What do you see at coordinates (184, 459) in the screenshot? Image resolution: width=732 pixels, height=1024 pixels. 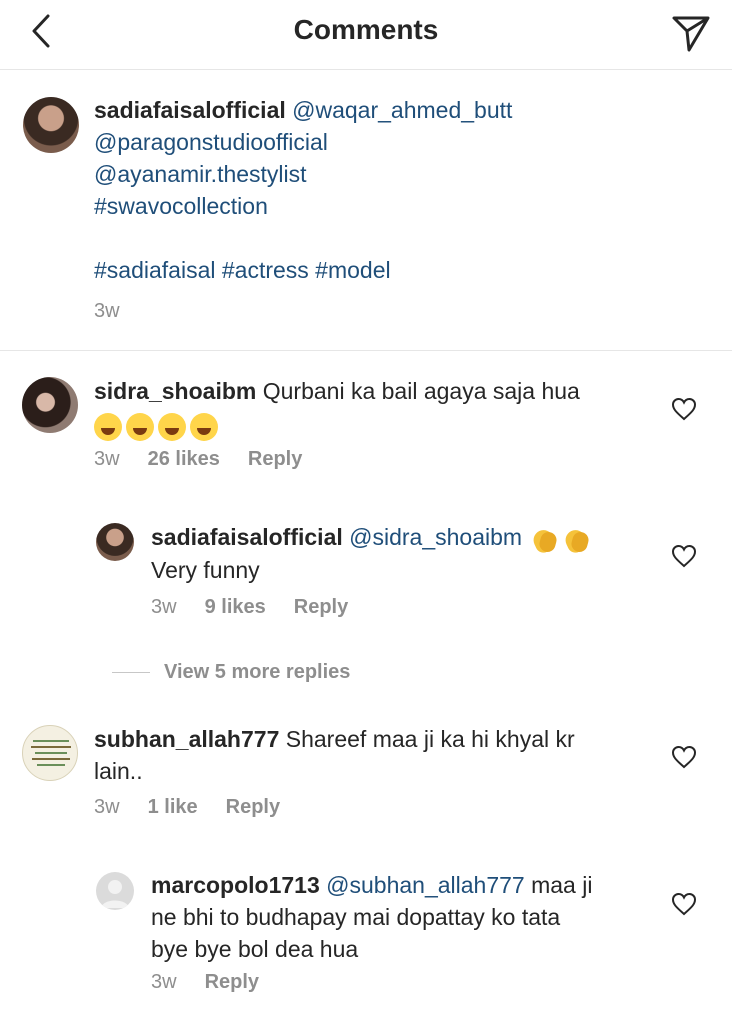 I see `likes-count: 26 likes` at bounding box center [184, 459].